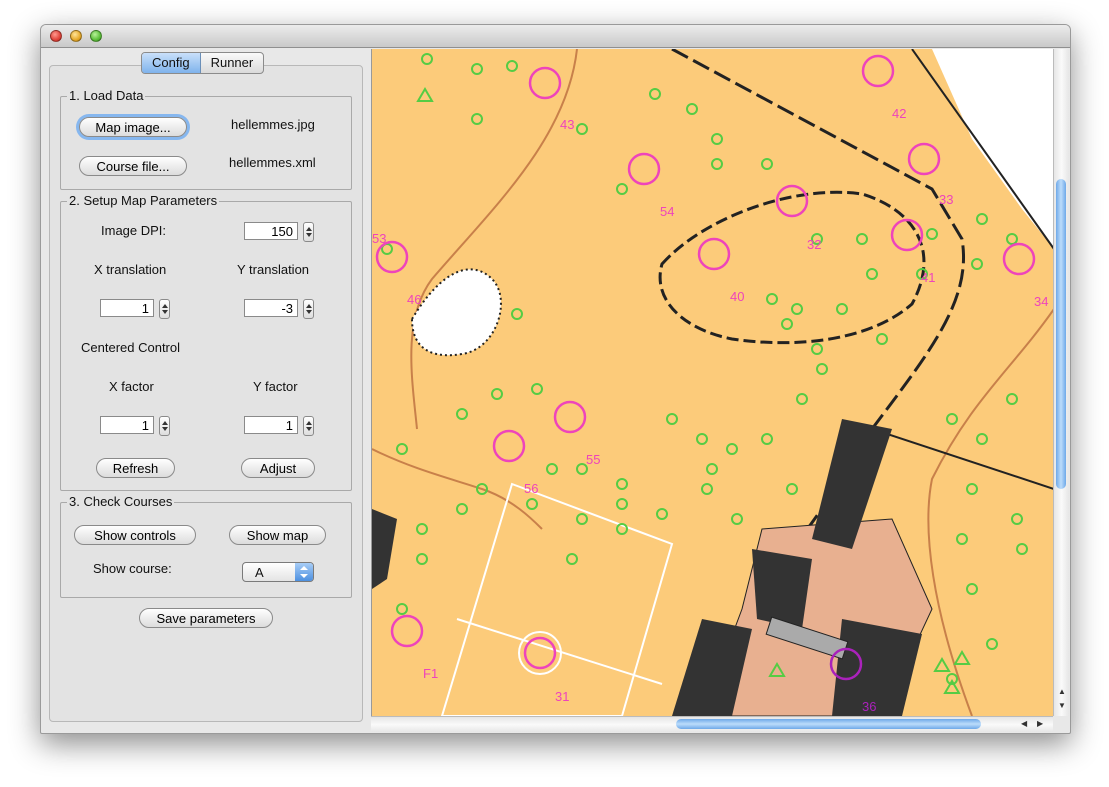 The image size is (1109, 787). I want to click on adjust-button: Adjust, so click(278, 468).